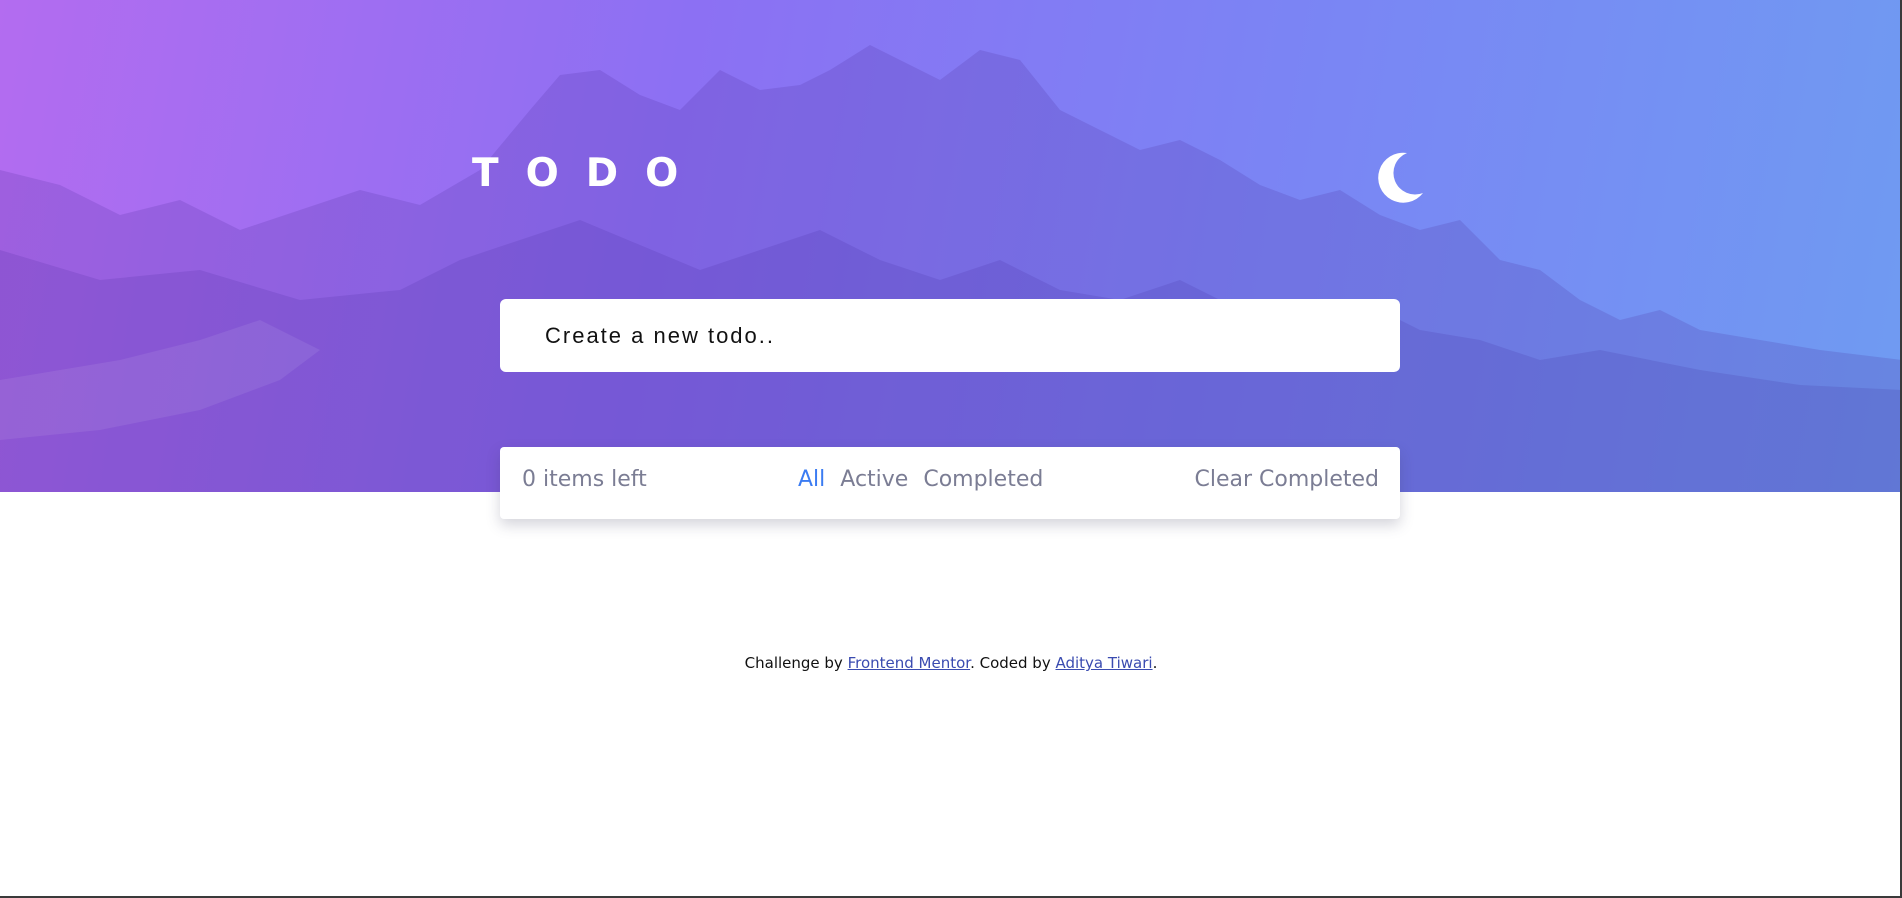 This screenshot has height=898, width=1902. What do you see at coordinates (811, 479) in the screenshot?
I see `filter-all: All` at bounding box center [811, 479].